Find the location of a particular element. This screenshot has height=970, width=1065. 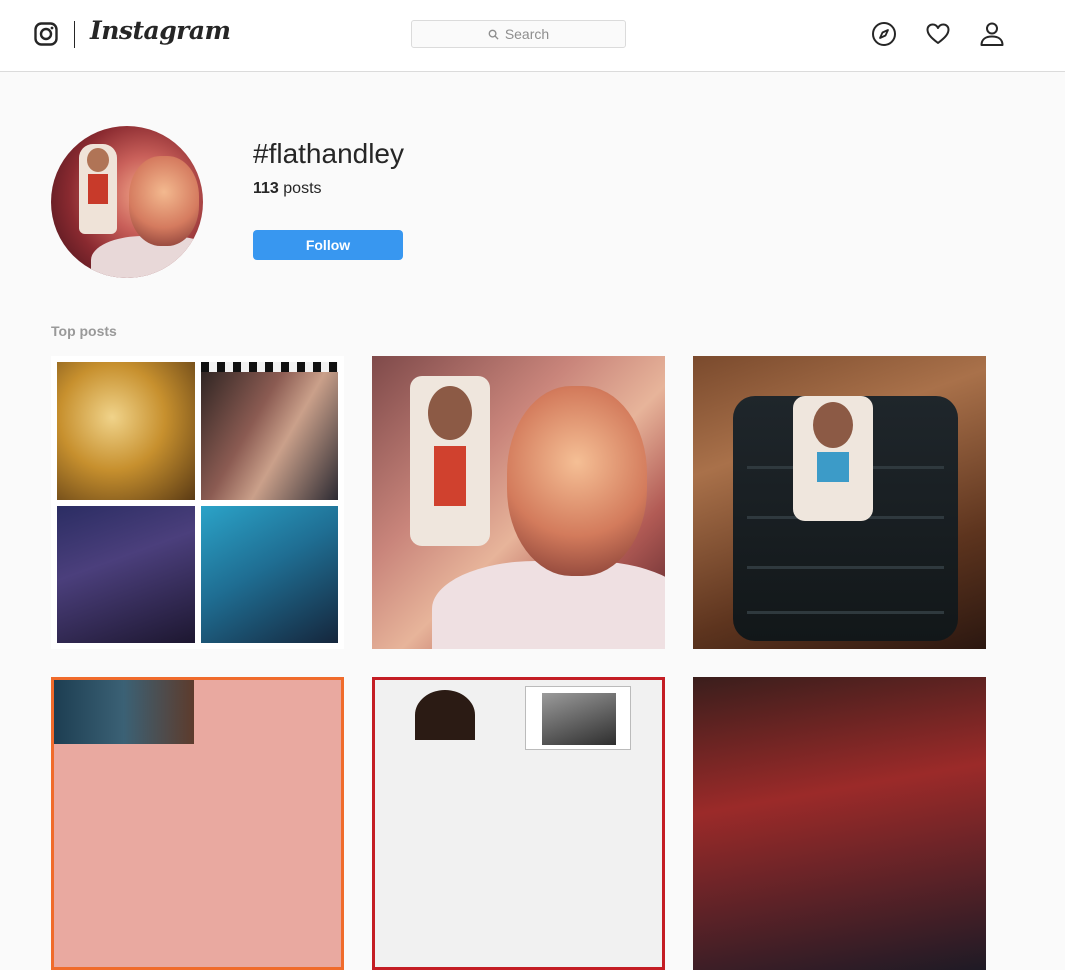

post-count-number: 113 is located at coordinates (266, 188).